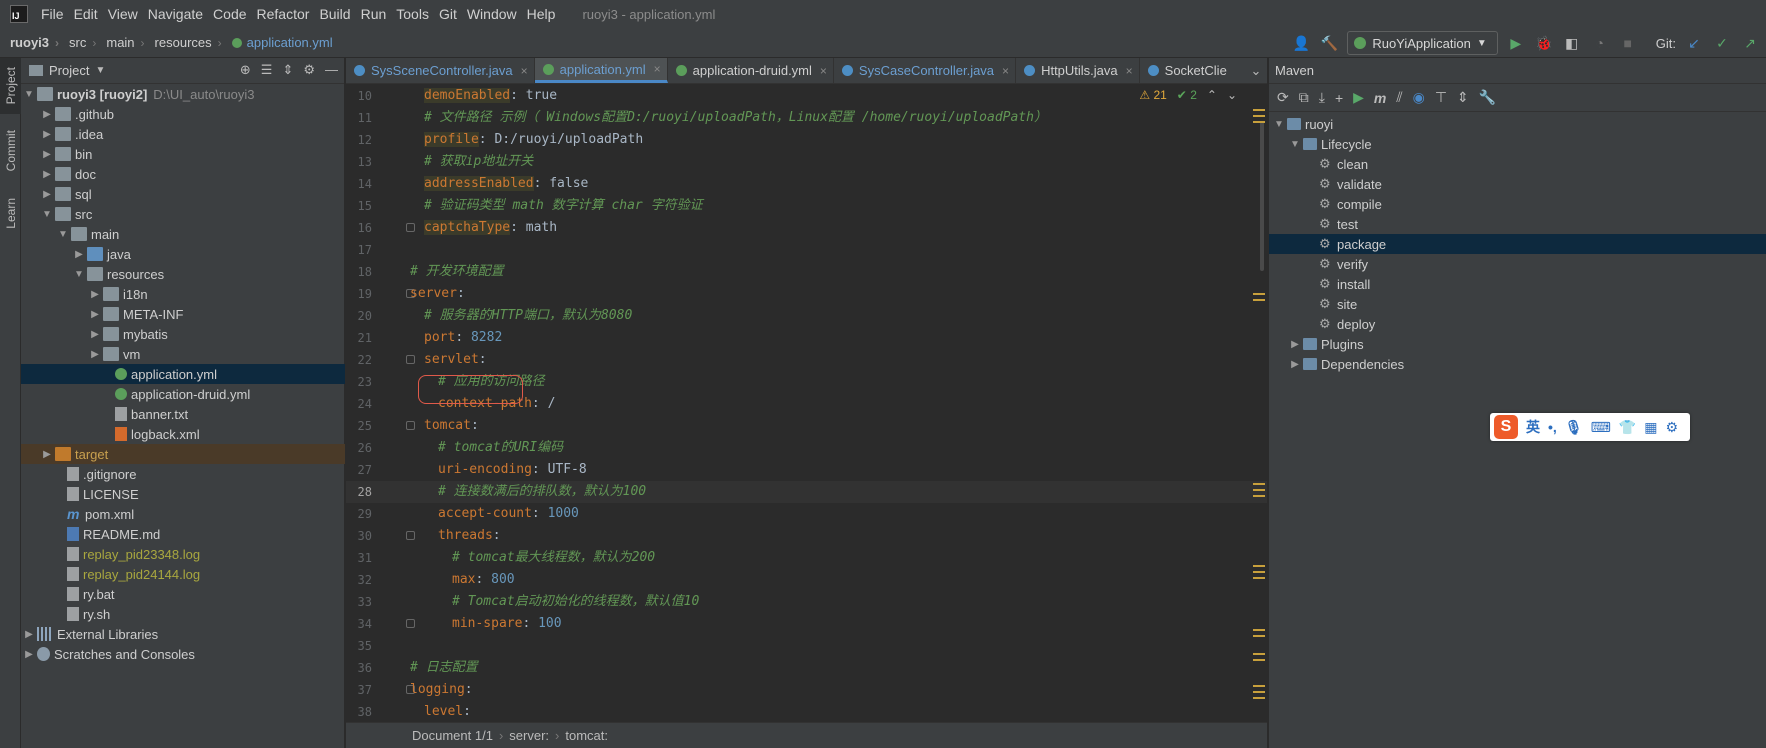 The image size is (1766, 748). Describe the element at coordinates (806, 316) in the screenshot. I see `code-line: 20 # 服务器的HTTP端口，默认为8080` at that location.